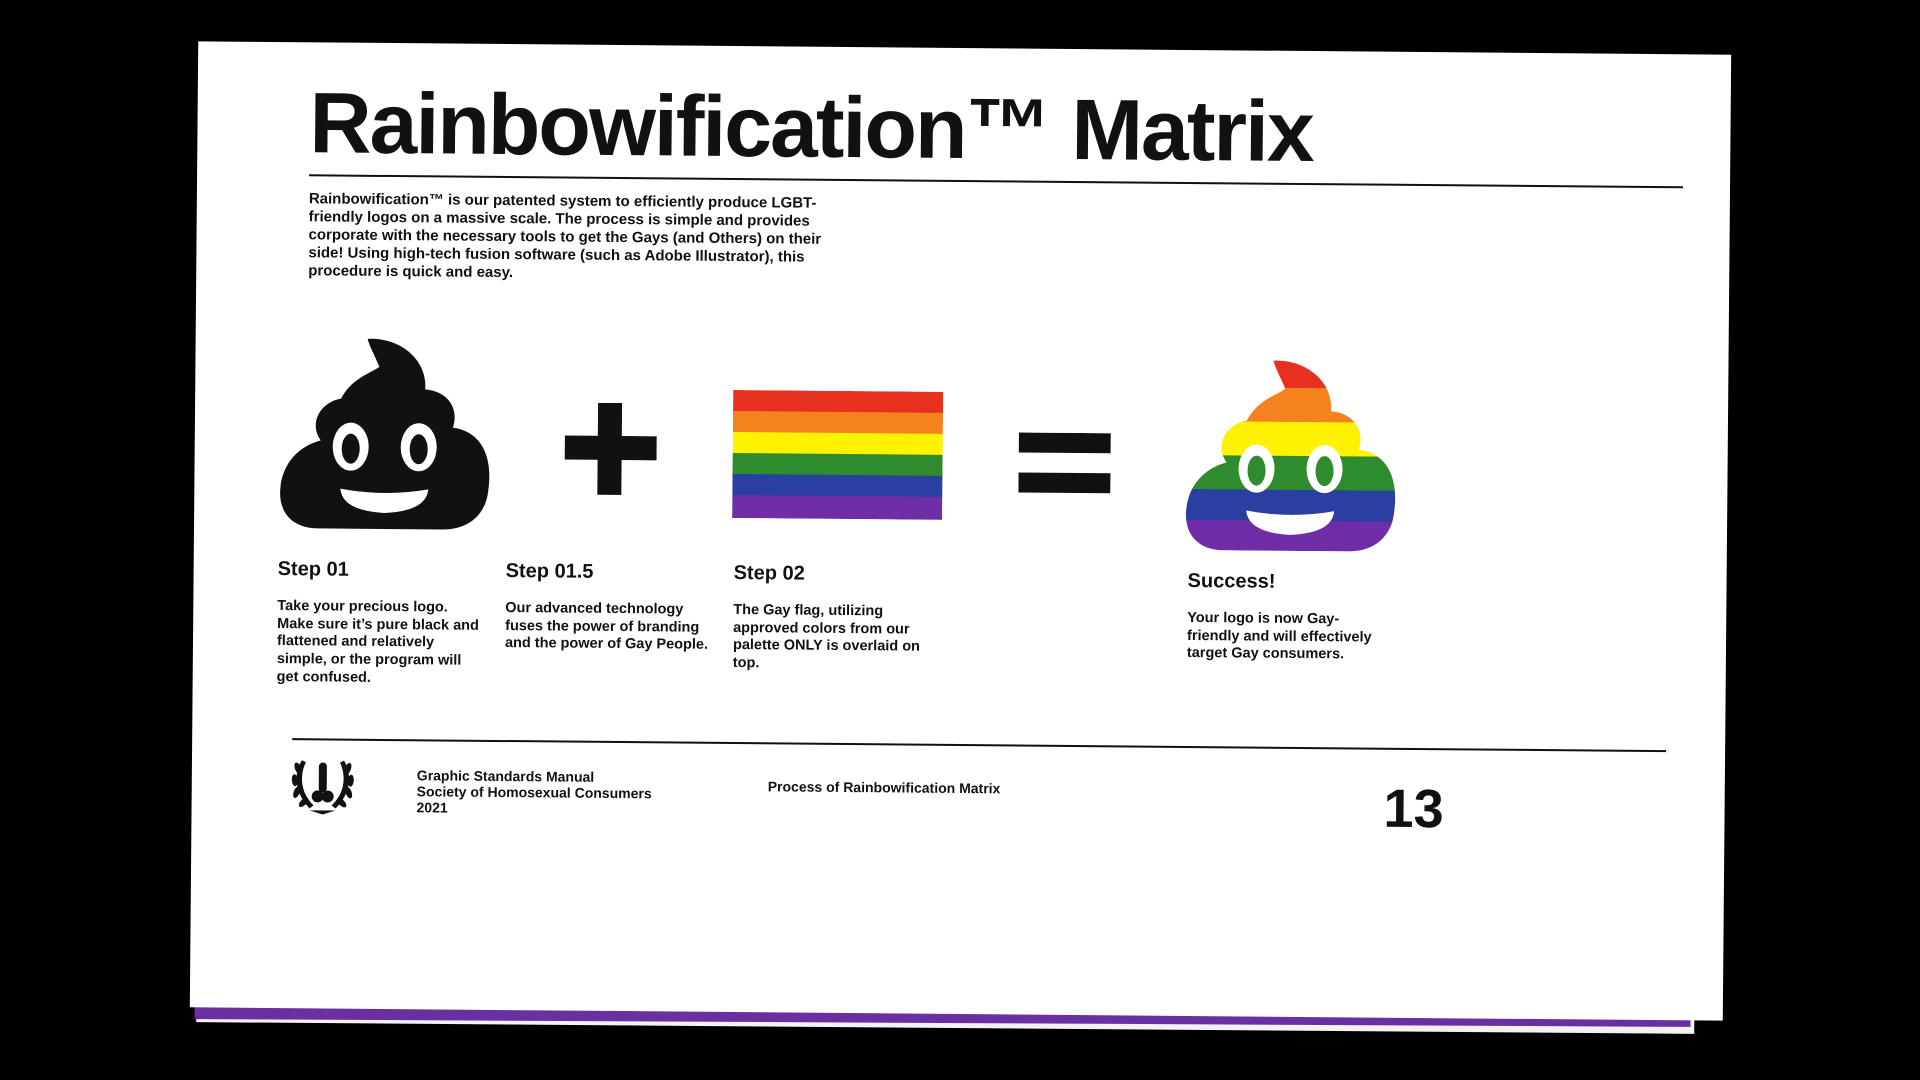 Image resolution: width=1920 pixels, height=1080 pixels. I want to click on page-title: Rainbowification™ Matrix, so click(811, 128).